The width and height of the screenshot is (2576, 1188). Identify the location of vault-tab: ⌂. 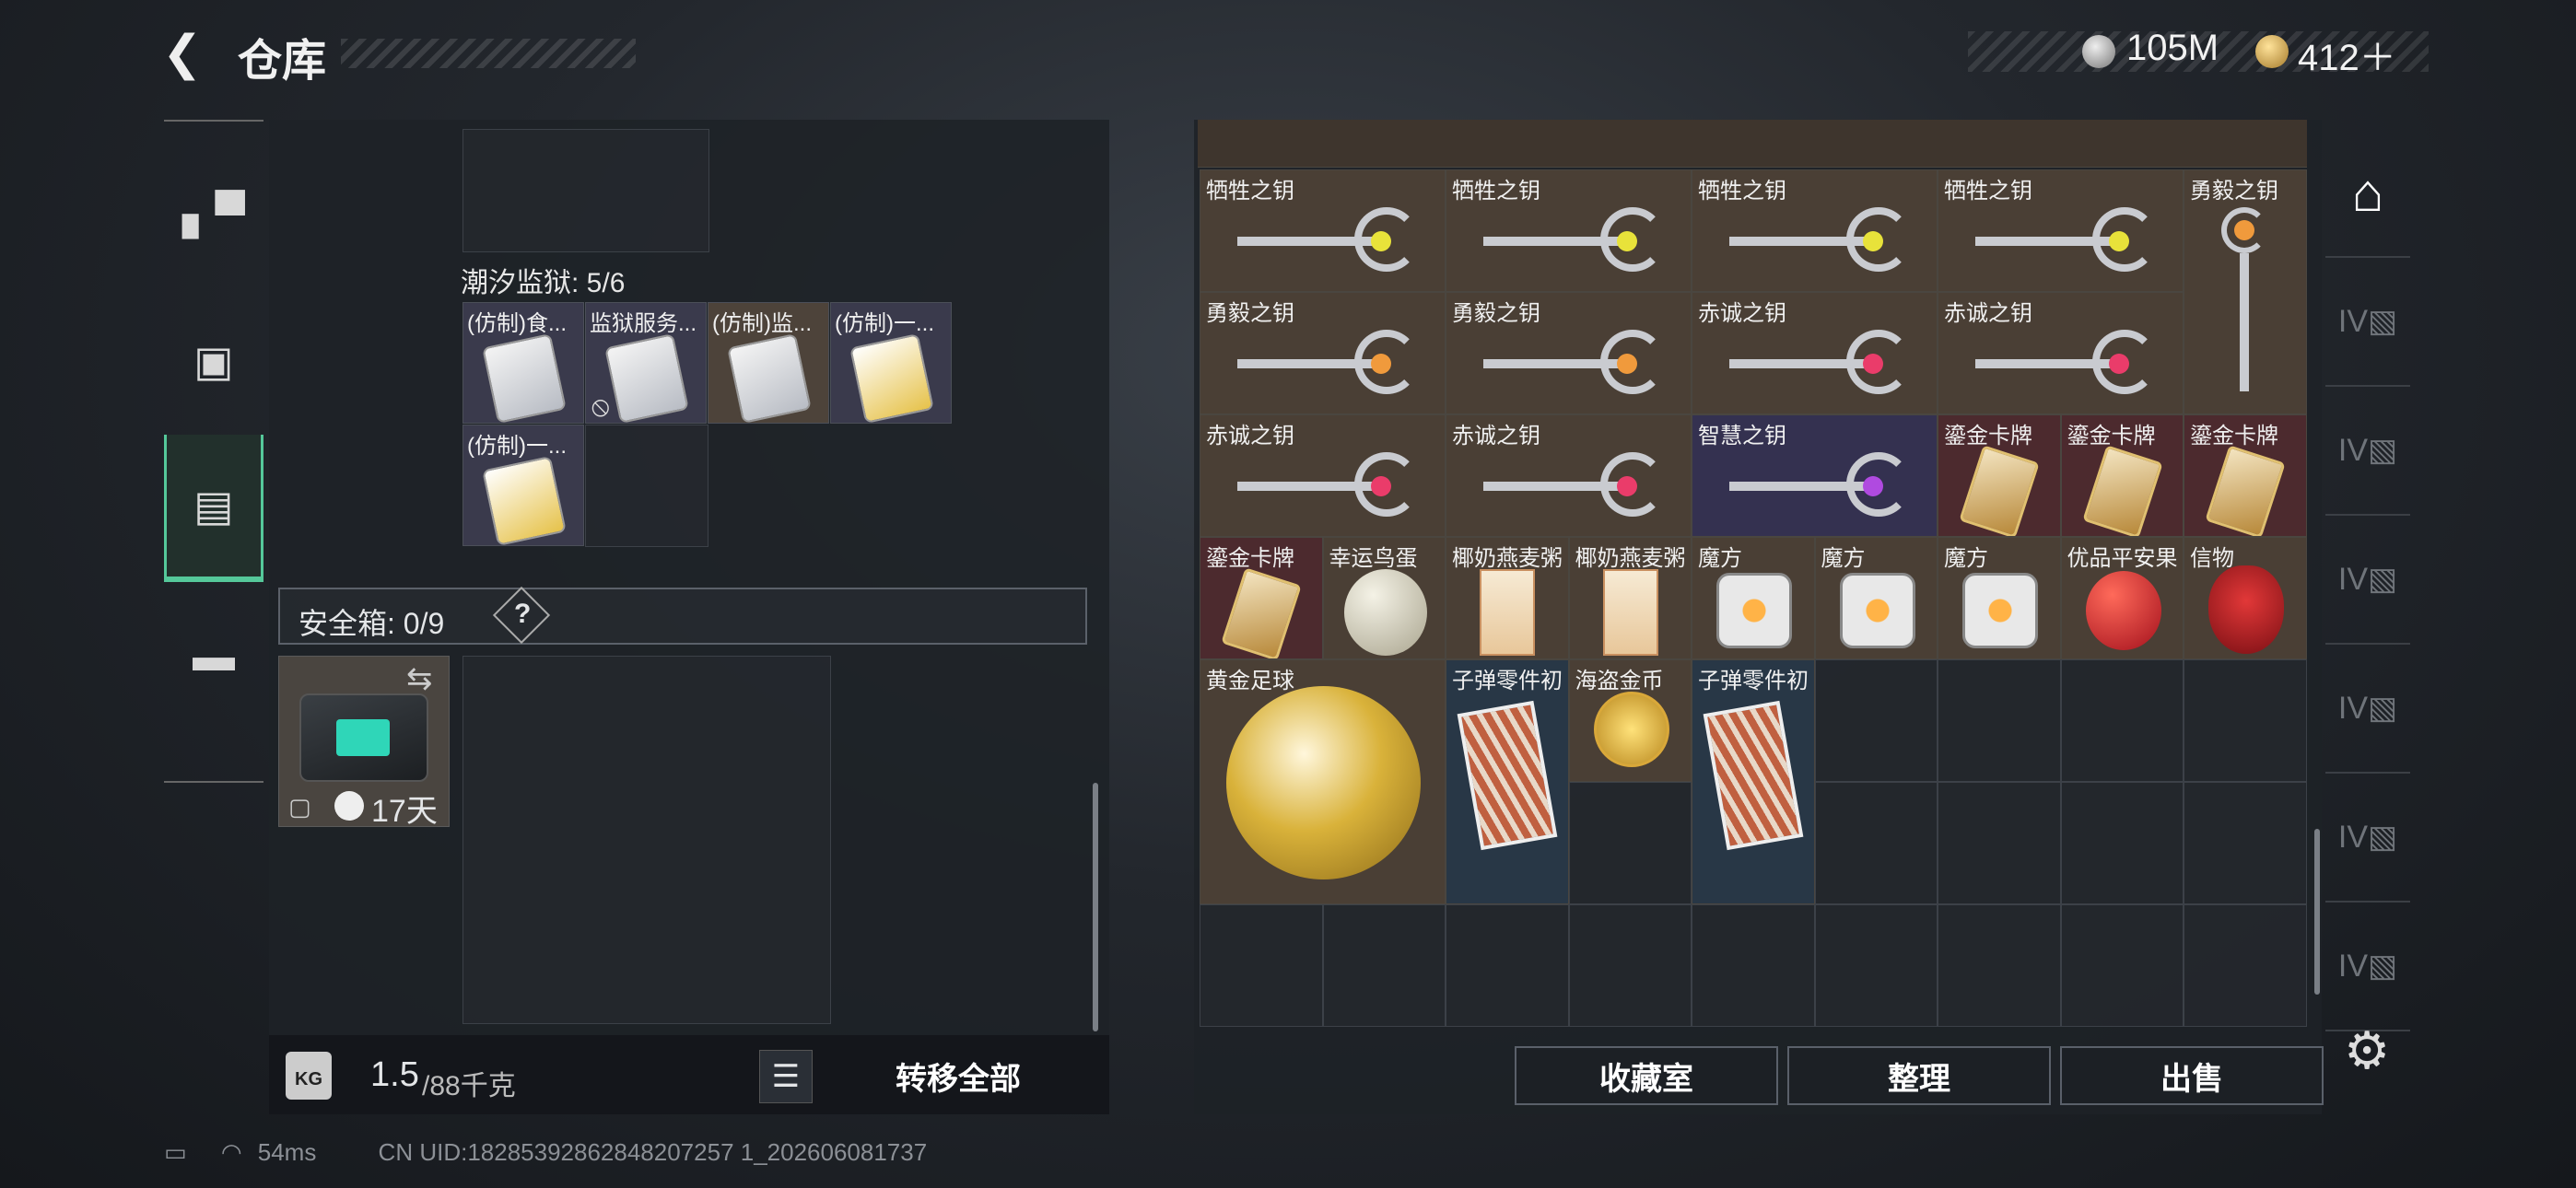
(2367, 193).